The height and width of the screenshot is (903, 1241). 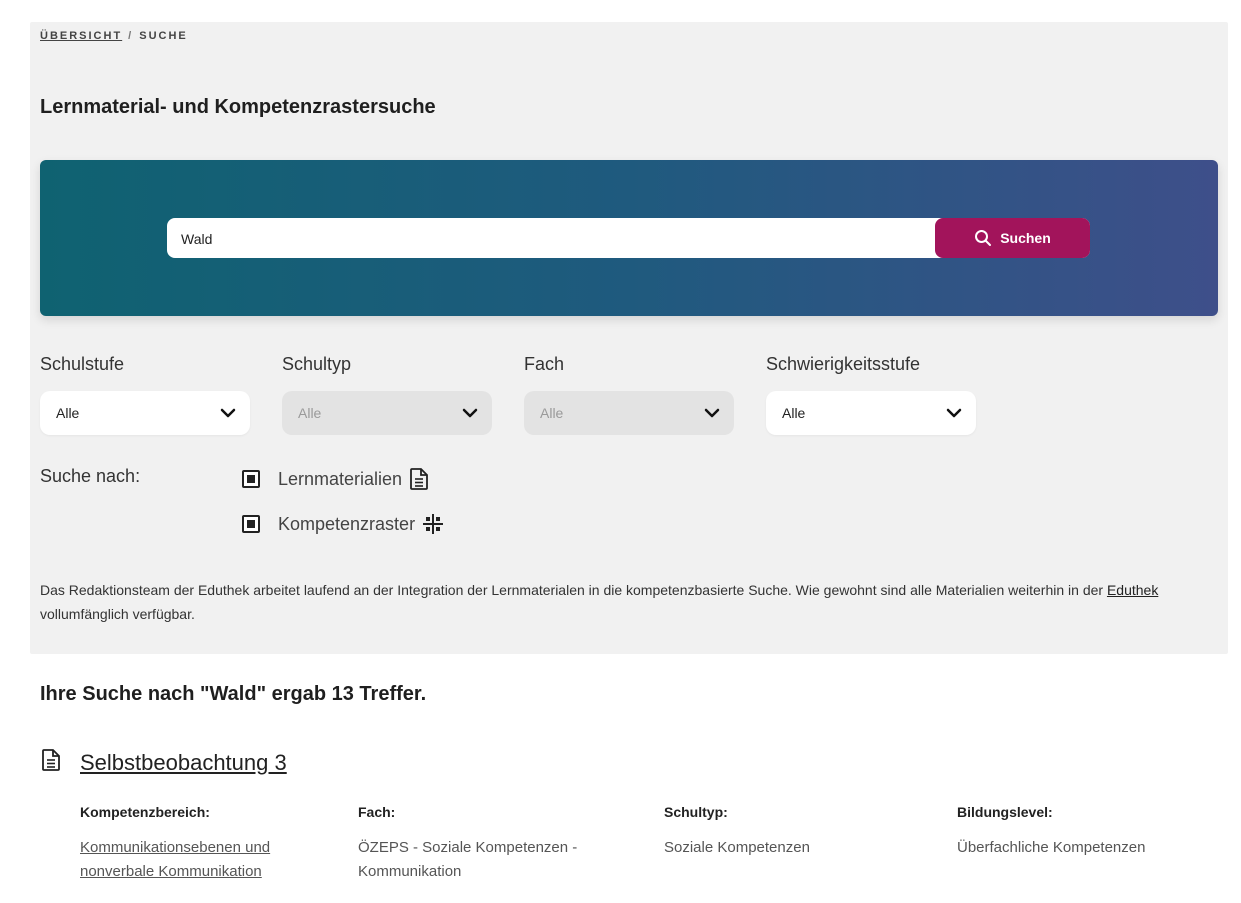 I want to click on eduthek-link: Eduthek, so click(x=1132, y=590).